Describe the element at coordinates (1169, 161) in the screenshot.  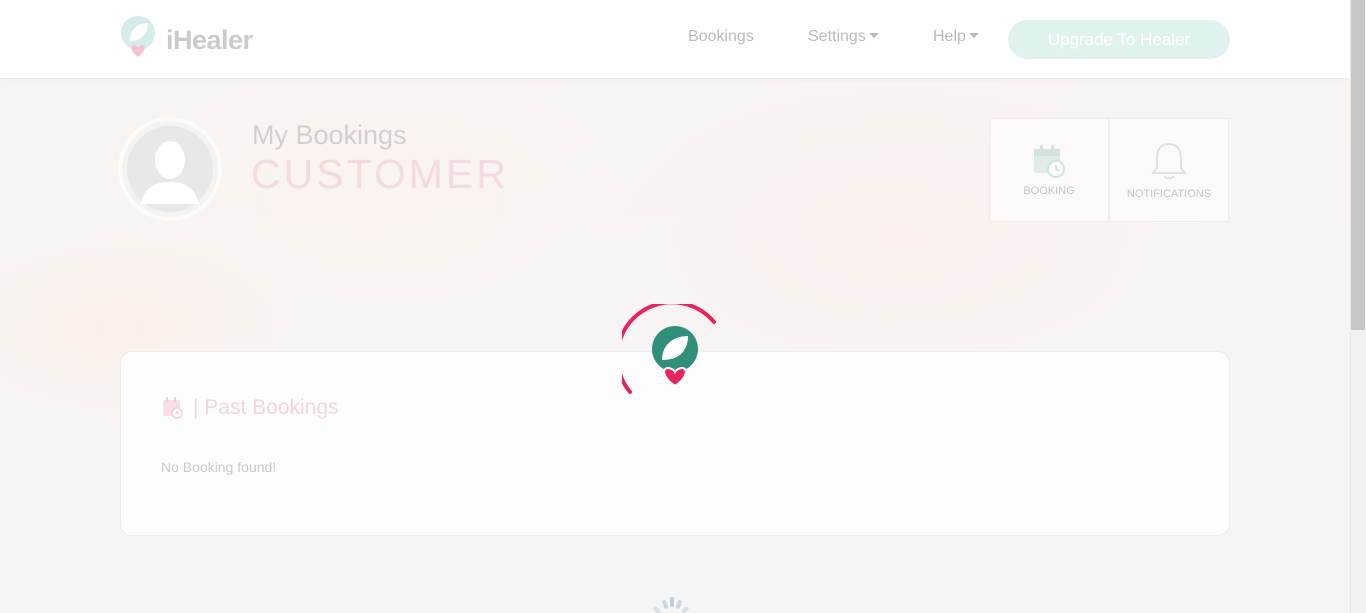
I see `bell-icon` at that location.